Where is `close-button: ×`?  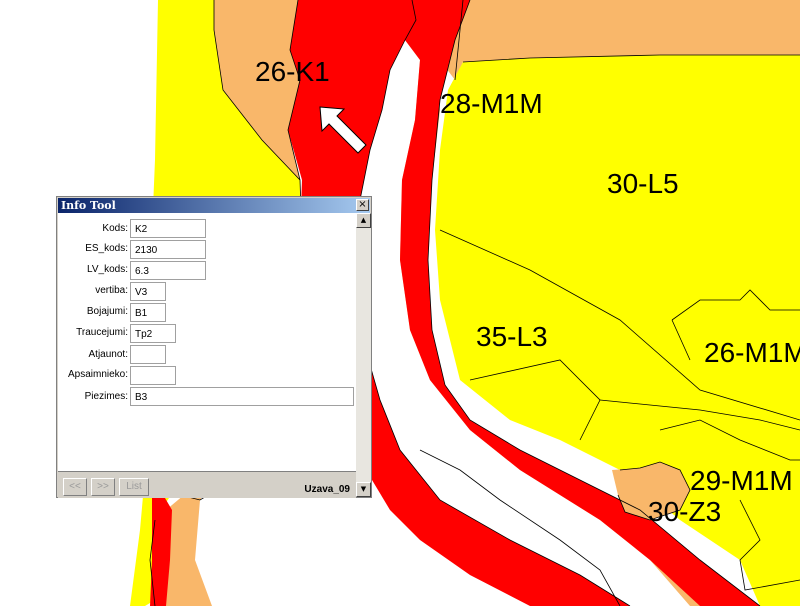
close-button: × is located at coordinates (362, 205).